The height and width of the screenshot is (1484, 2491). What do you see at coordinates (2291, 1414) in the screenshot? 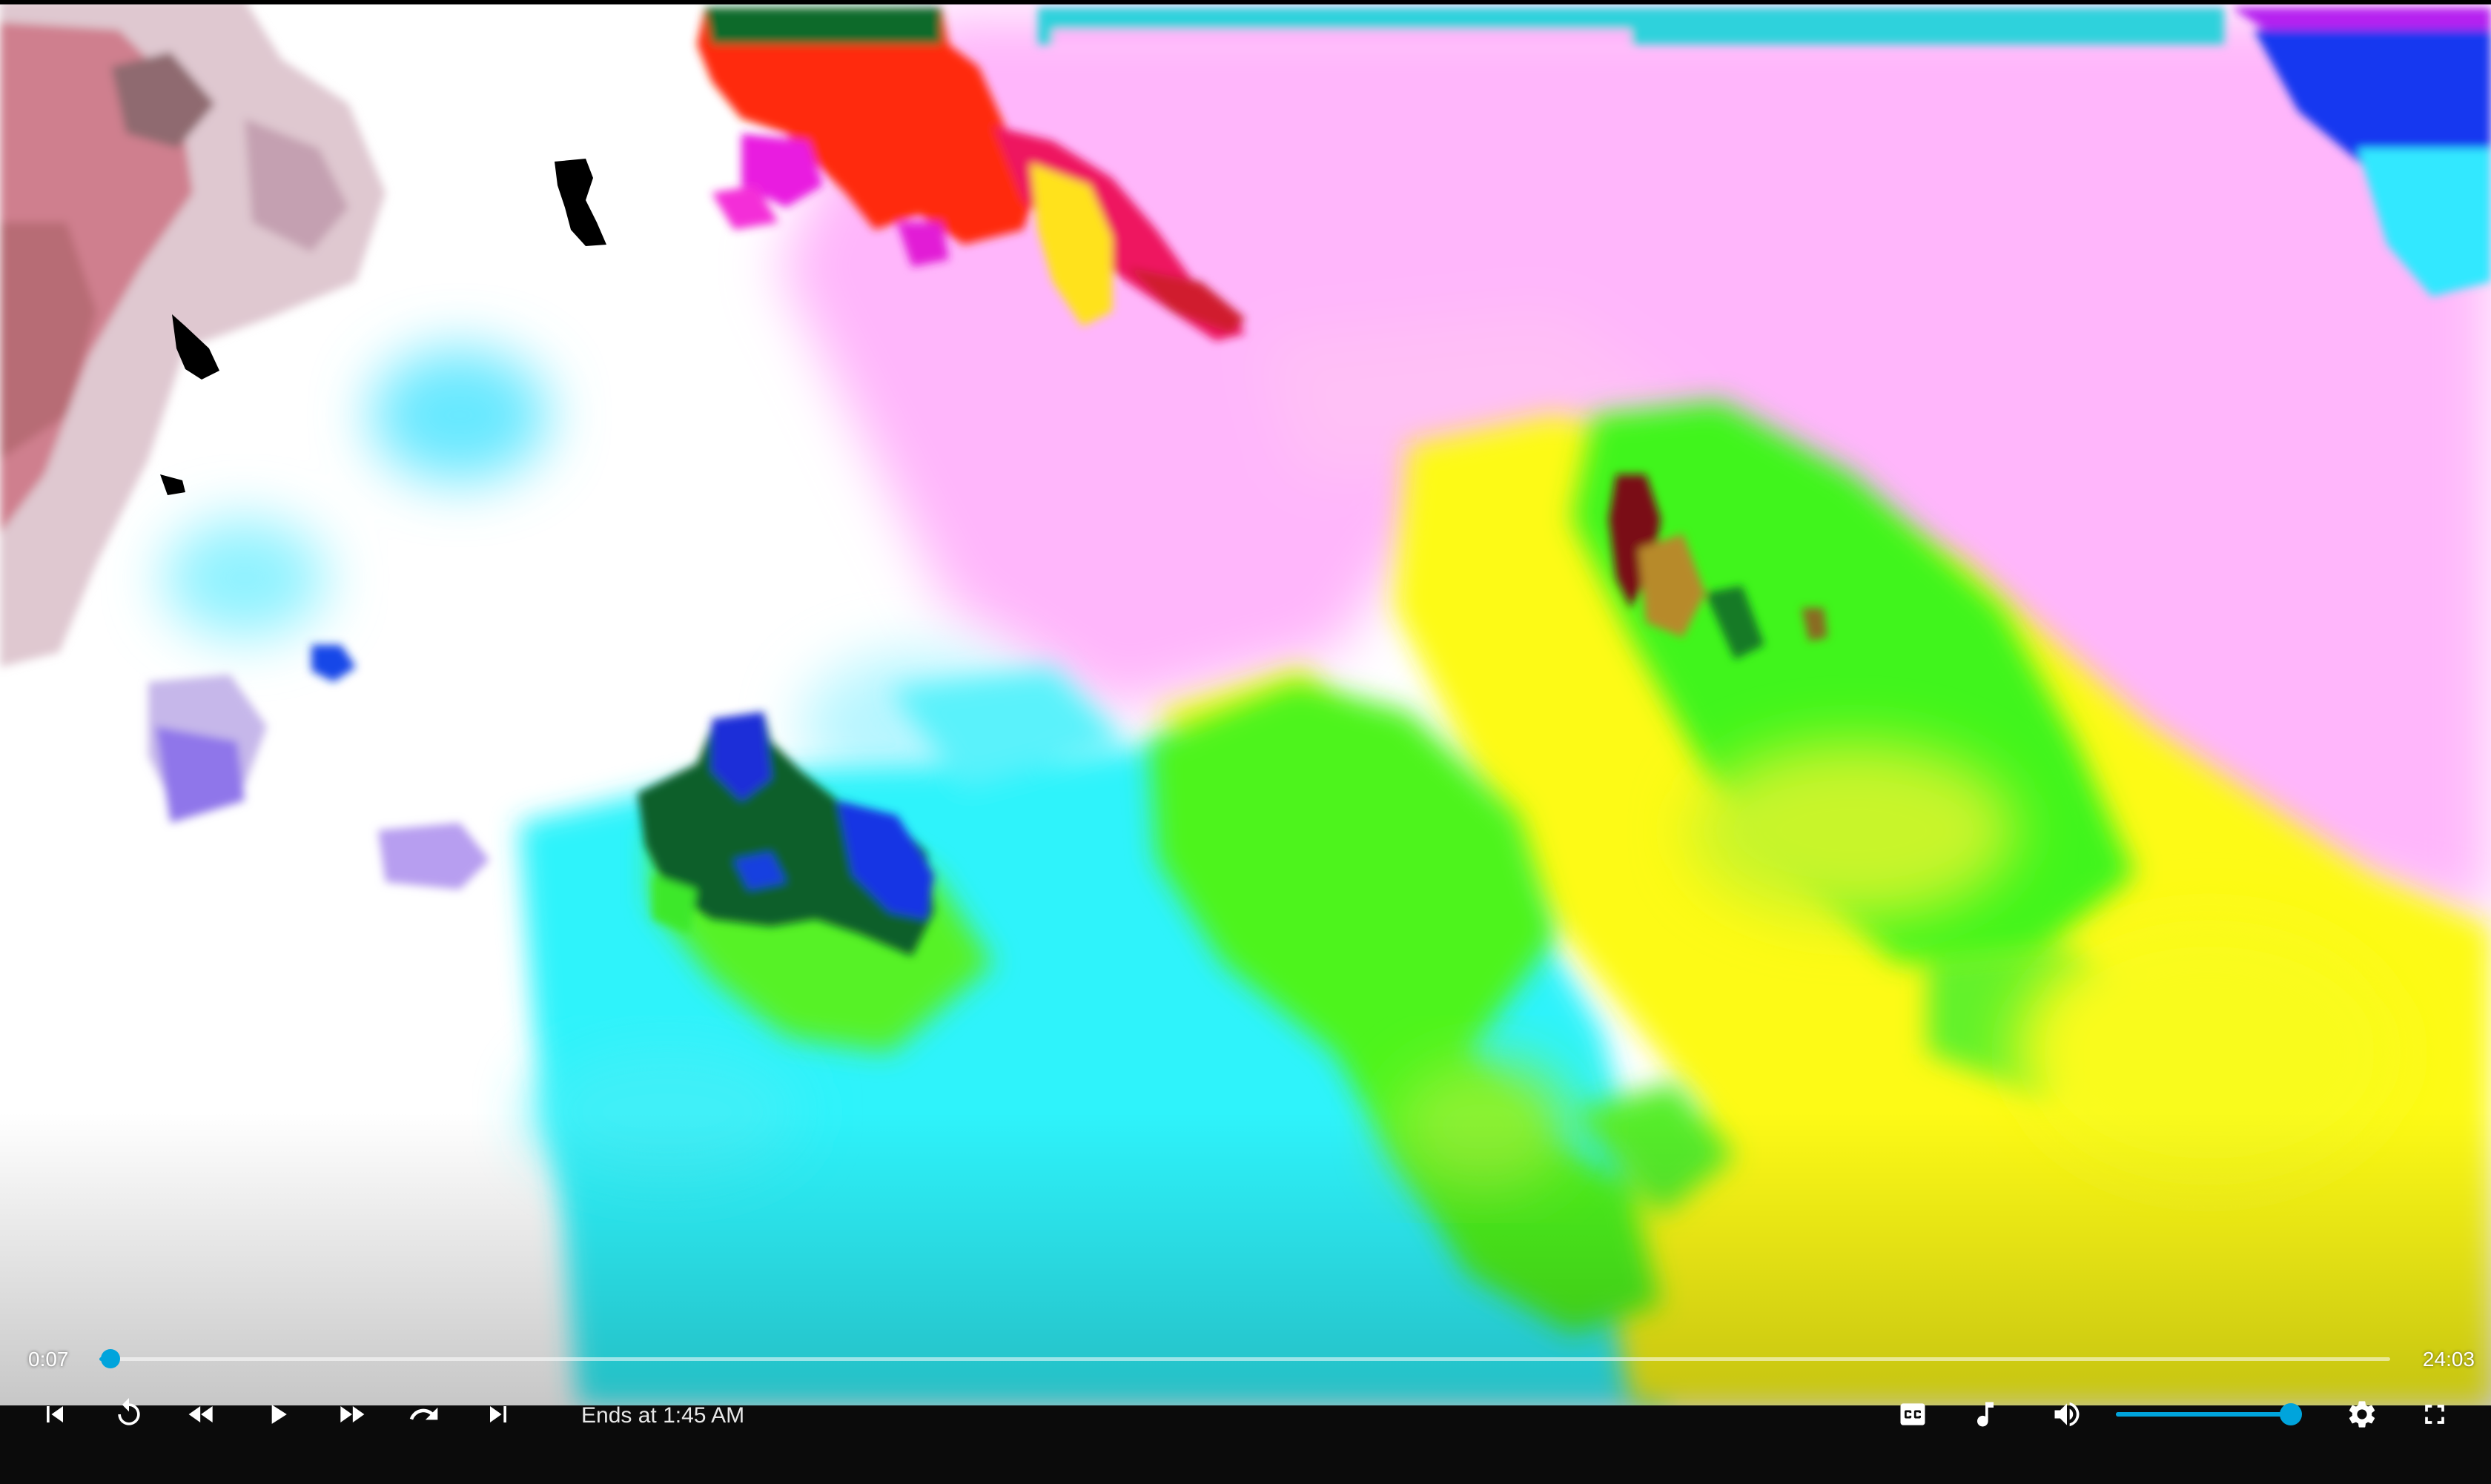
I see `volume-slider-handle` at bounding box center [2291, 1414].